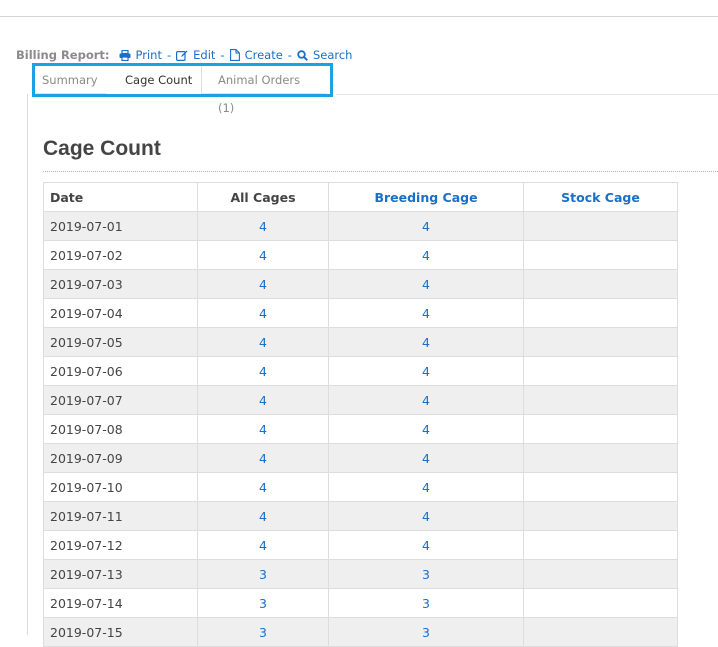 The image size is (718, 647). What do you see at coordinates (120, 400) in the screenshot?
I see `date-cell: 2019-07-07` at bounding box center [120, 400].